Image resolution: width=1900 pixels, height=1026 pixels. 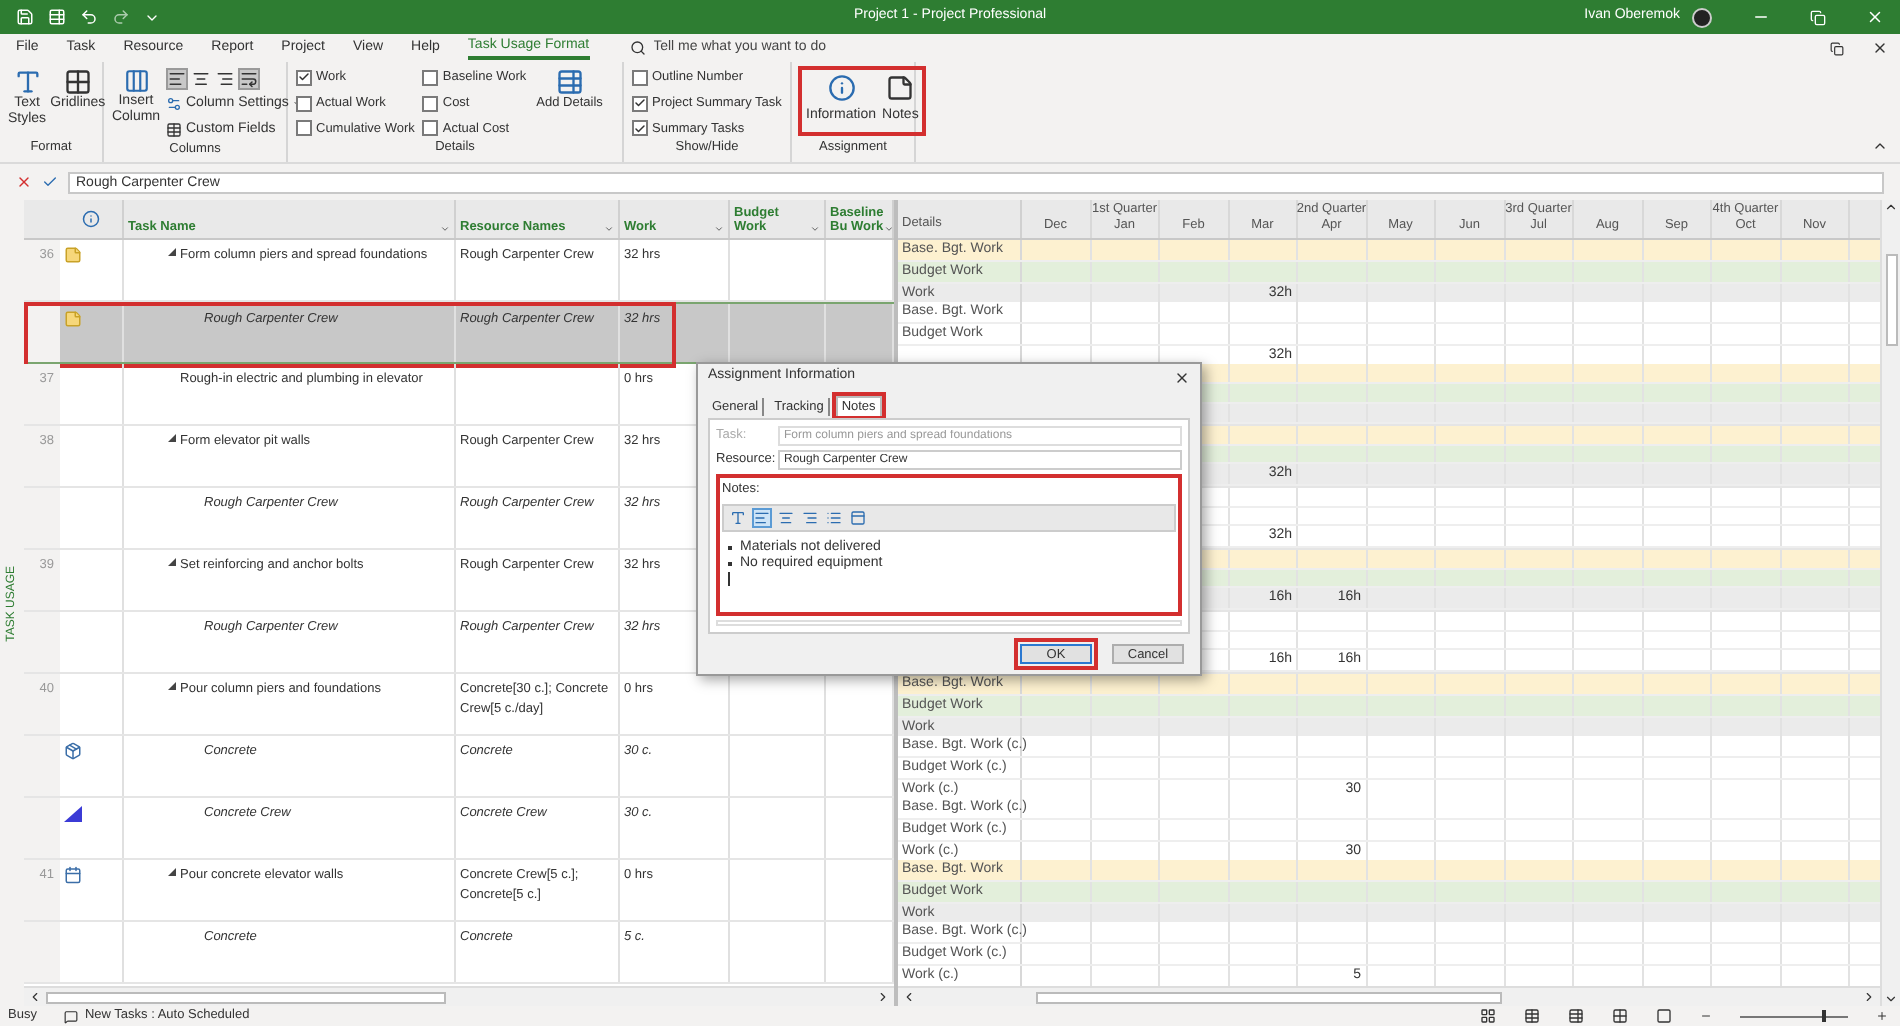 What do you see at coordinates (24, 182) in the screenshot?
I see `cancel-entry-icon` at bounding box center [24, 182].